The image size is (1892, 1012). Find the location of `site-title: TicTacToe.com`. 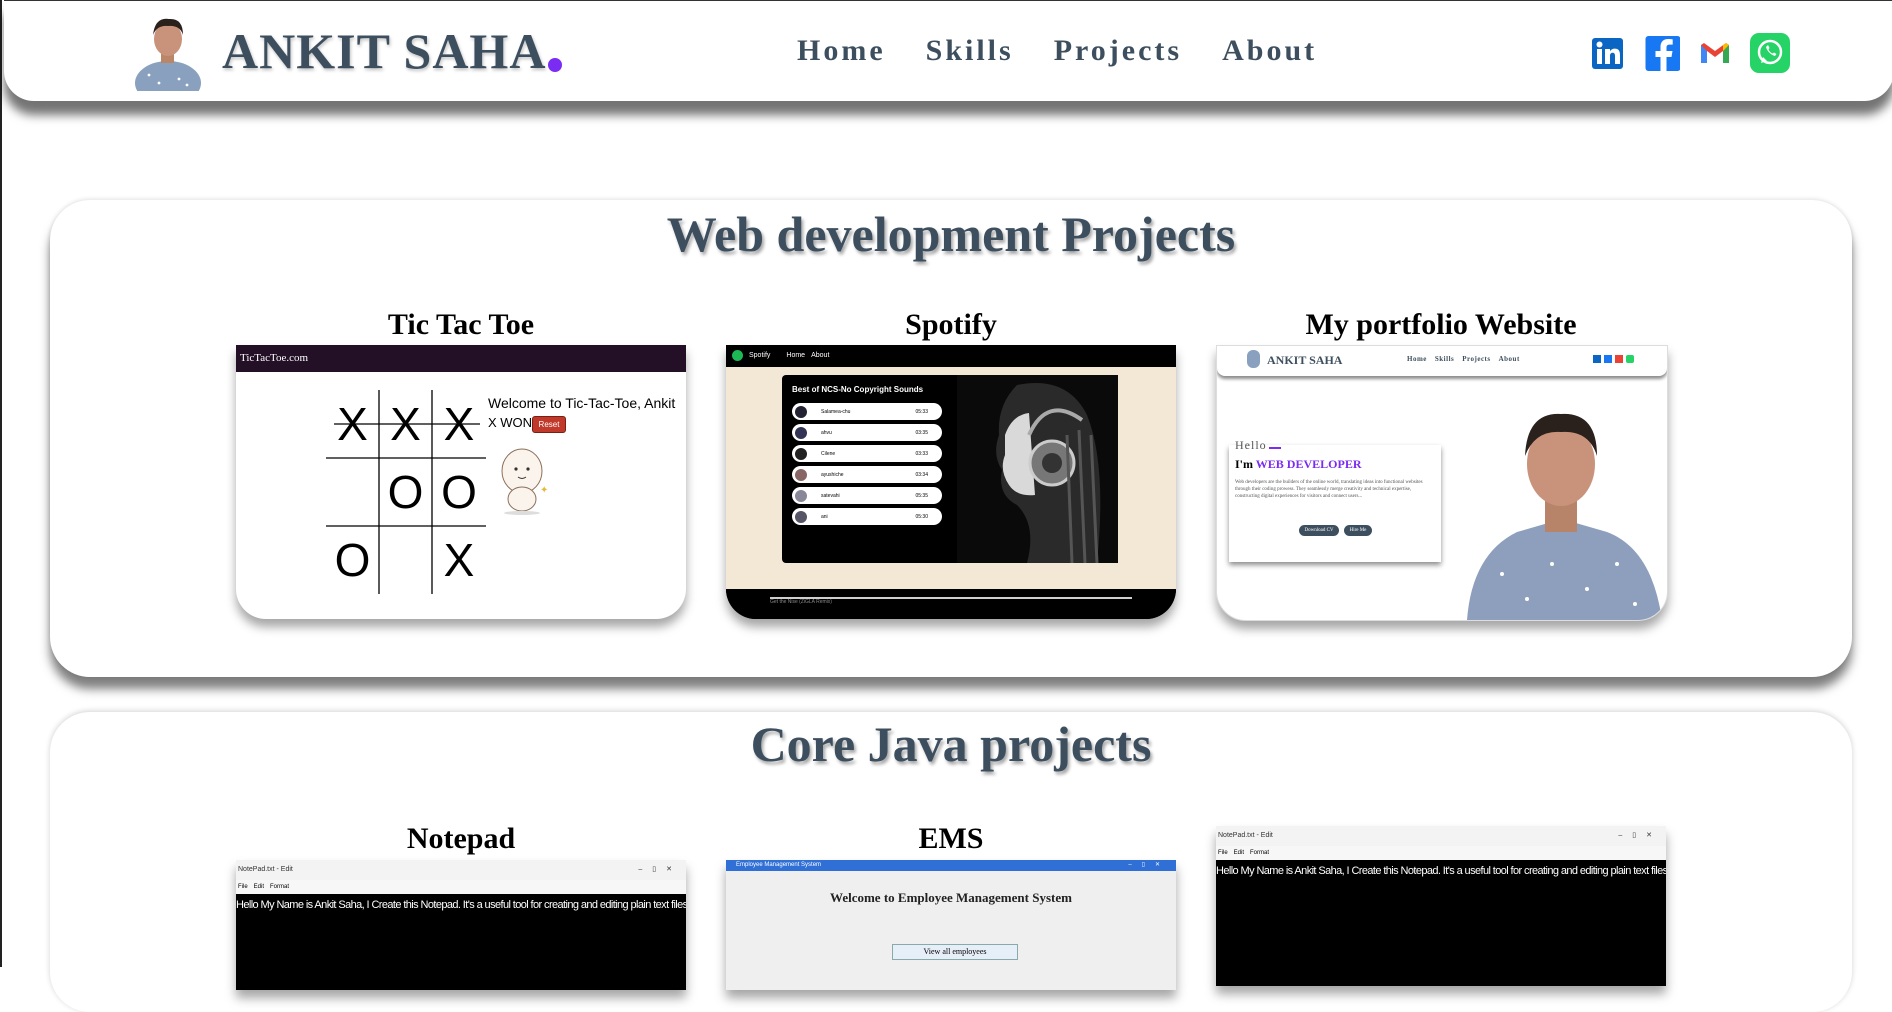

site-title: TicTacToe.com is located at coordinates (274, 358).